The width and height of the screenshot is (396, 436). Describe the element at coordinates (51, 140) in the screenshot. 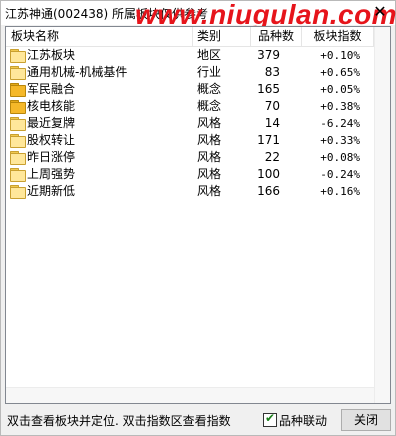

I see `sector-name: 股权转让` at that location.